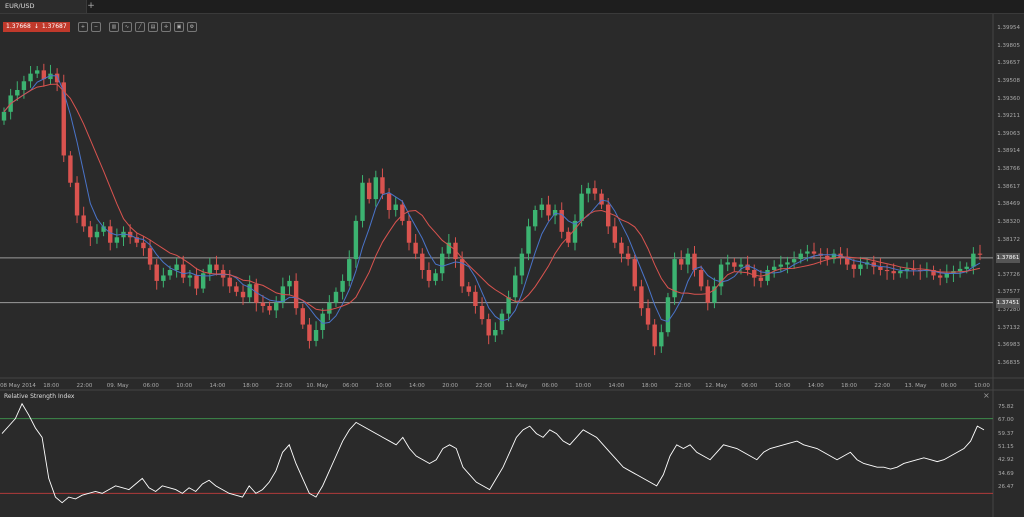  I want to click on close-icon: ×, so click(986, 395).